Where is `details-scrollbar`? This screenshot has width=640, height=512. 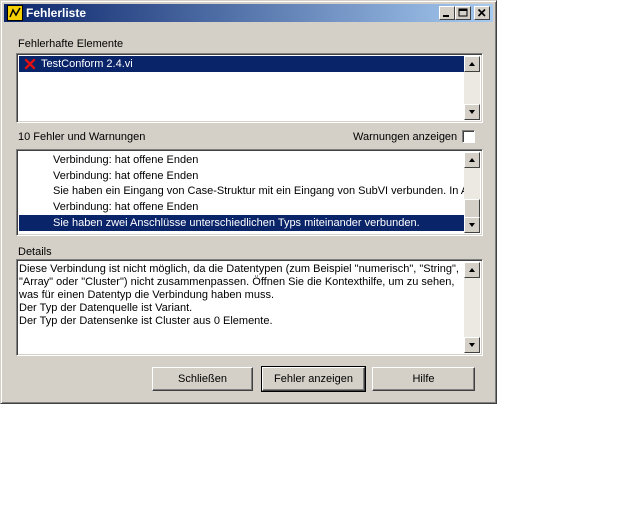 details-scrollbar is located at coordinates (472, 307).